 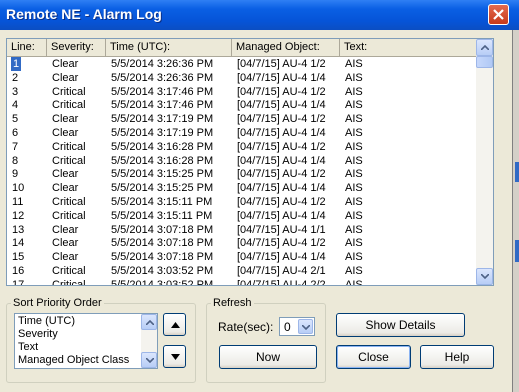 What do you see at coordinates (46, 321) in the screenshot?
I see `sort-item: Time (UTC)` at bounding box center [46, 321].